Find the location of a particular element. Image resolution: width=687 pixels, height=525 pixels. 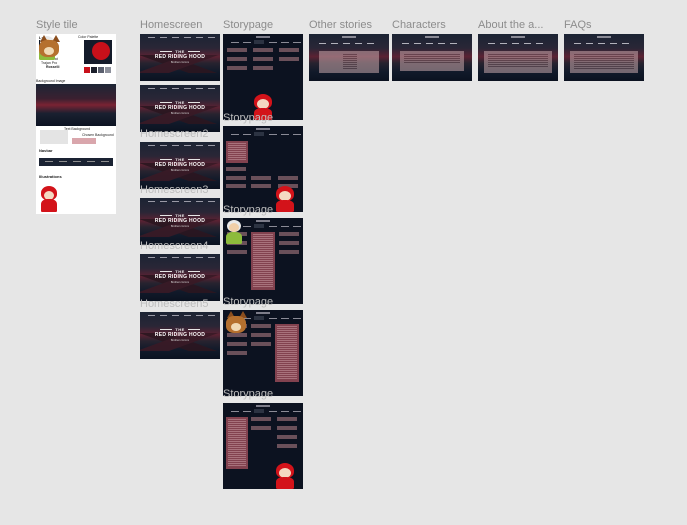

storypage4-frame is located at coordinates (263, 353).